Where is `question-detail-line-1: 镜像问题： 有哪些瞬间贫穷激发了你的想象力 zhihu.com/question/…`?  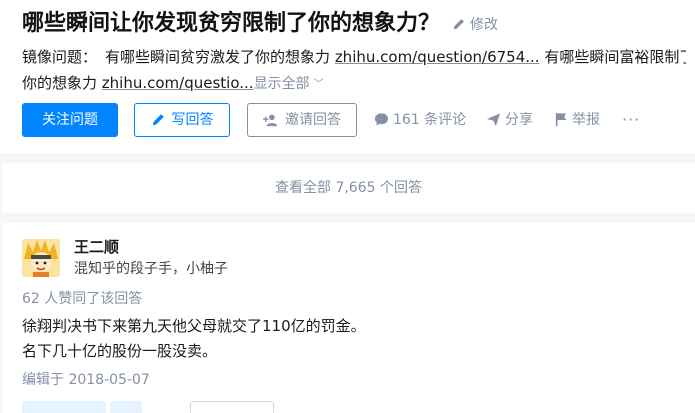 question-detail-line-1: 镜像问题： 有哪些瞬间贫穷激发了你的想象力 zhihu.com/question/… is located at coordinates (354, 57).